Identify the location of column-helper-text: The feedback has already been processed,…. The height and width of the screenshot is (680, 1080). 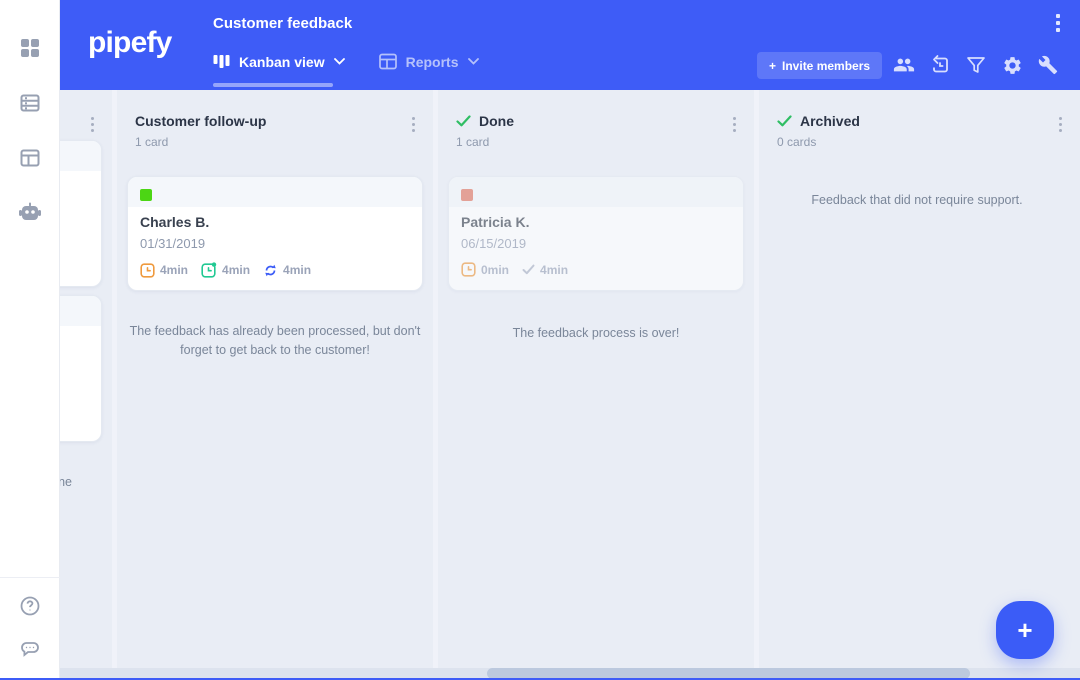
(275, 341).